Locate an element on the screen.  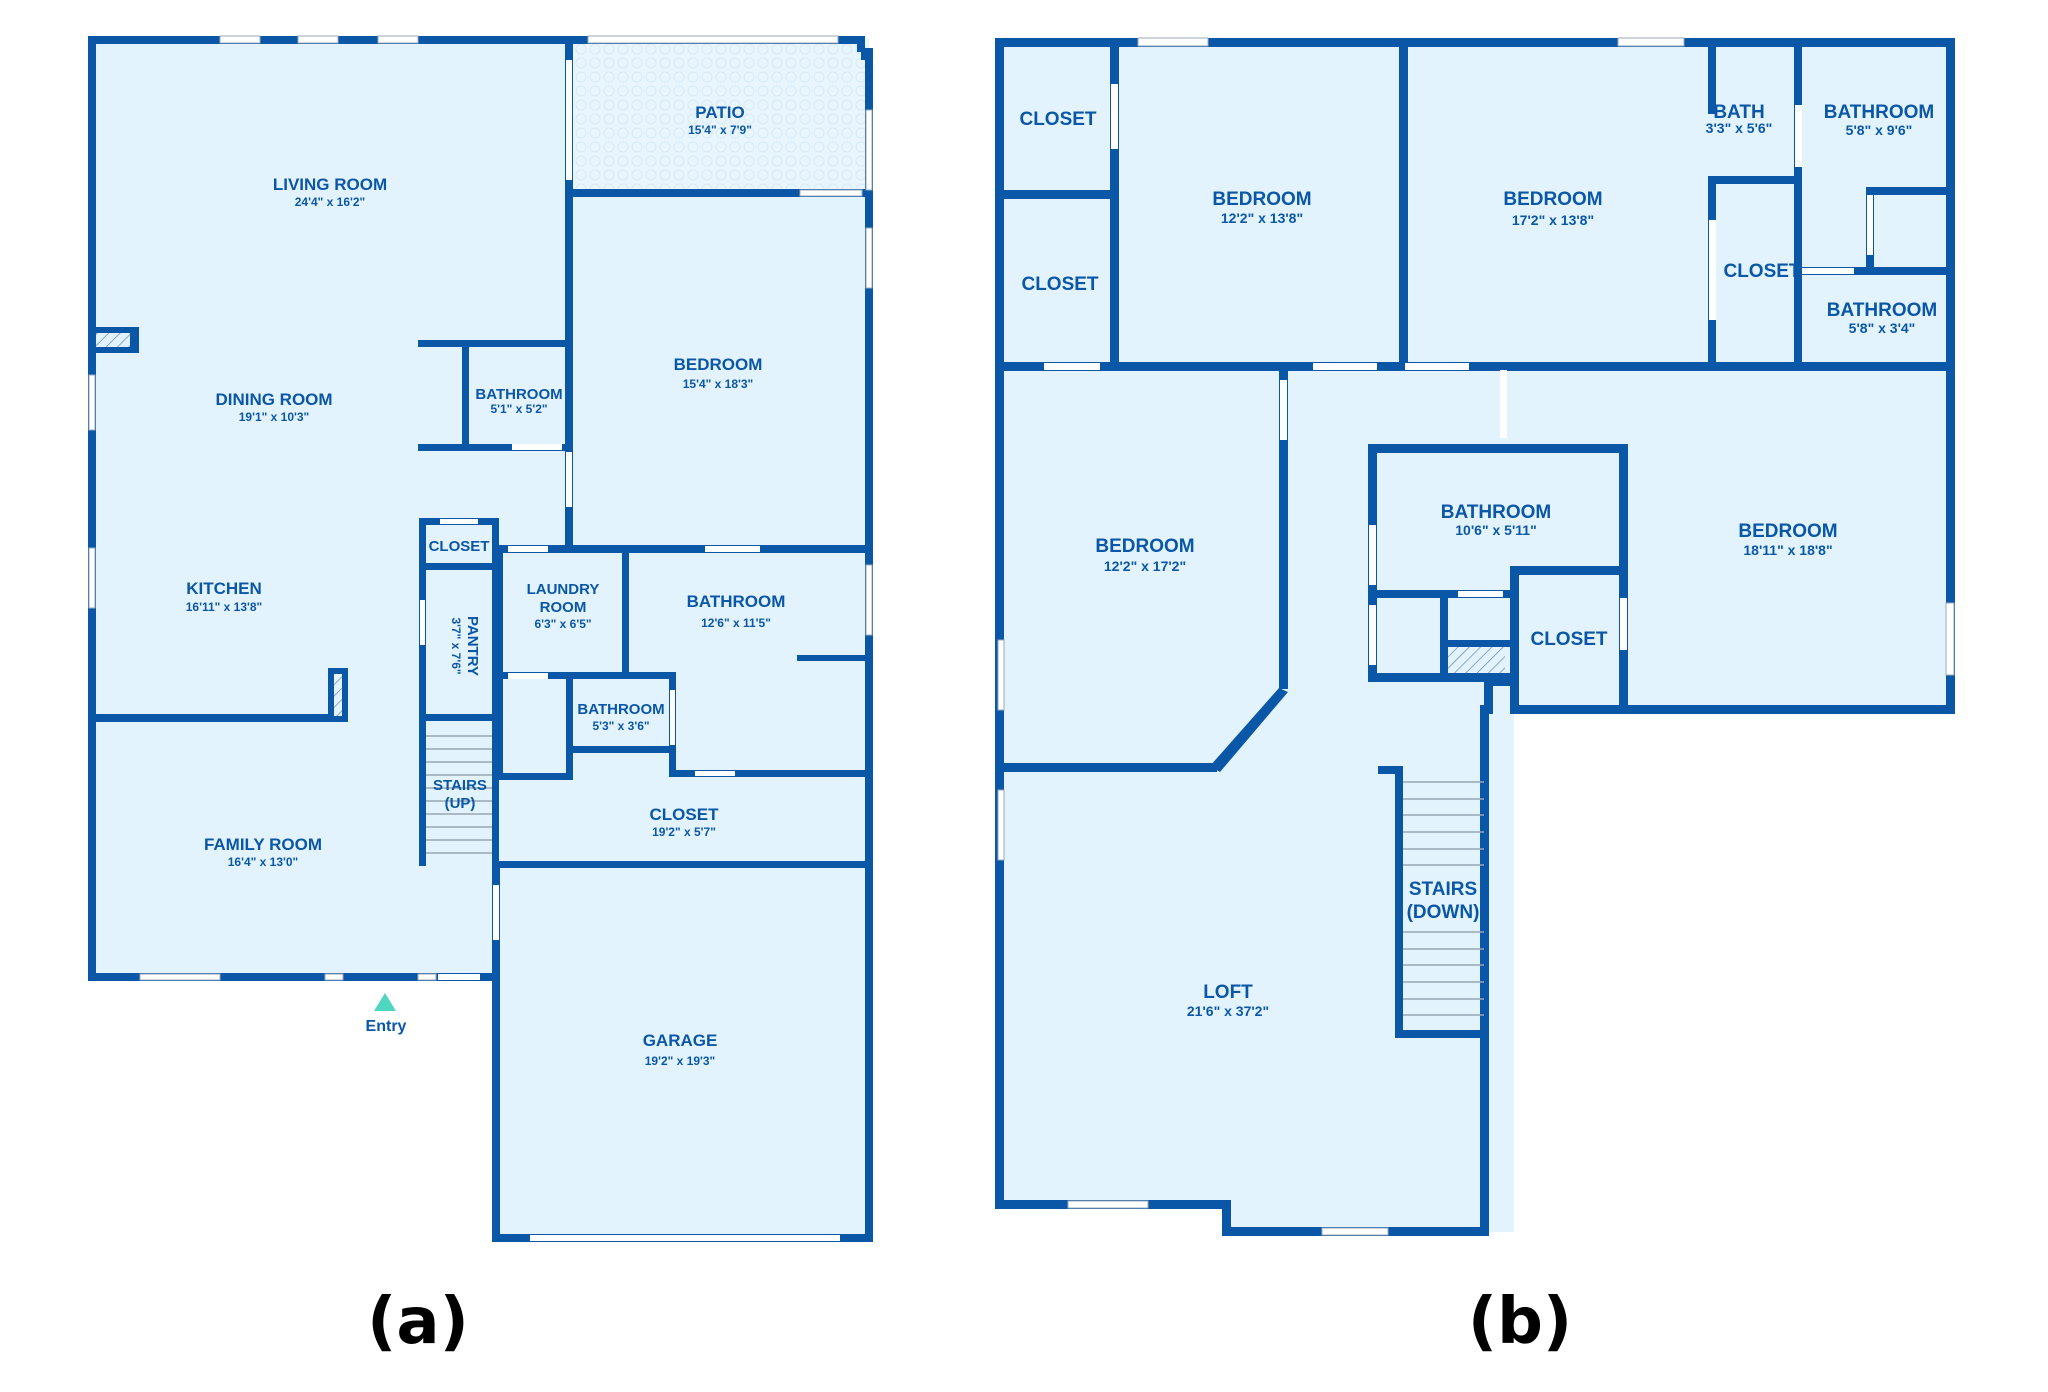
label-bedroom-2: BEDROOM is located at coordinates (1552, 199).